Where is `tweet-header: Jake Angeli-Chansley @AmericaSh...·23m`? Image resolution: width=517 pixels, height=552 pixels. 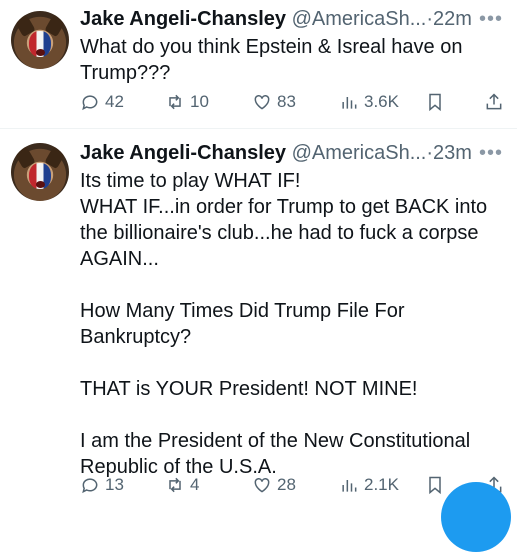 tweet-header: Jake Angeli-Chansley @AmericaSh...·23m is located at coordinates (276, 153).